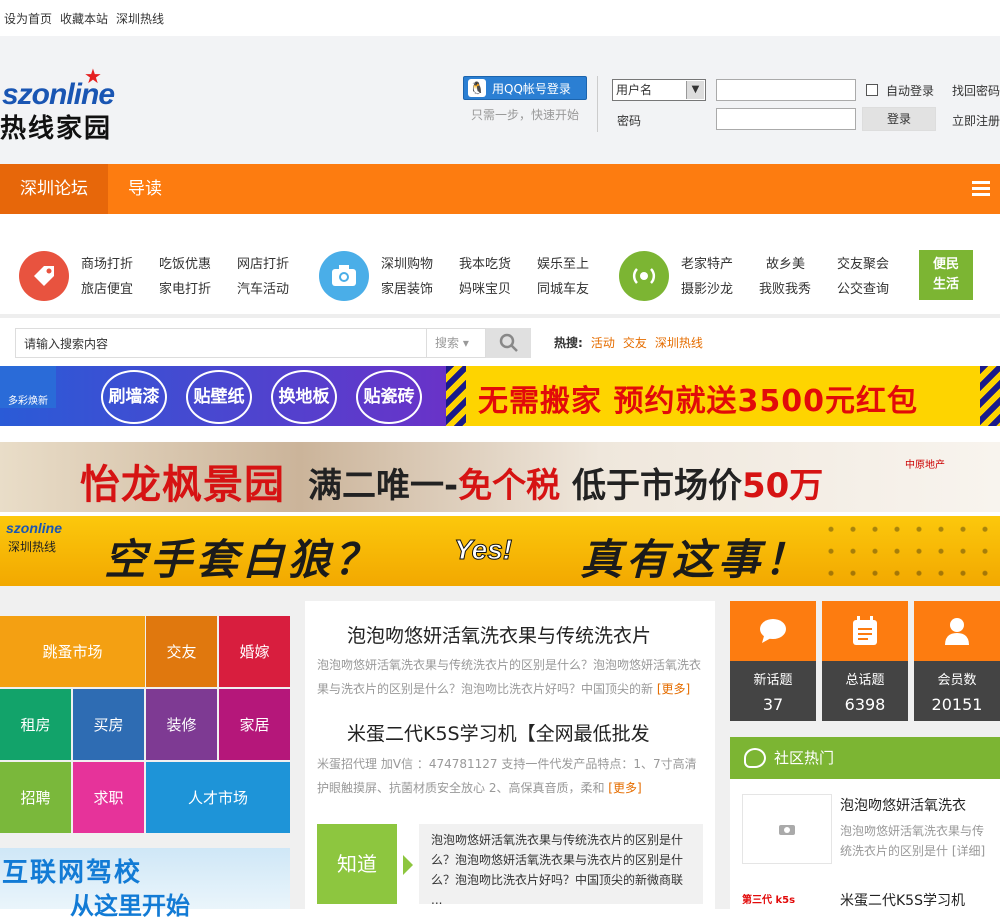 The image size is (1000, 921). I want to click on tile-renovation: 装修, so click(181, 724).